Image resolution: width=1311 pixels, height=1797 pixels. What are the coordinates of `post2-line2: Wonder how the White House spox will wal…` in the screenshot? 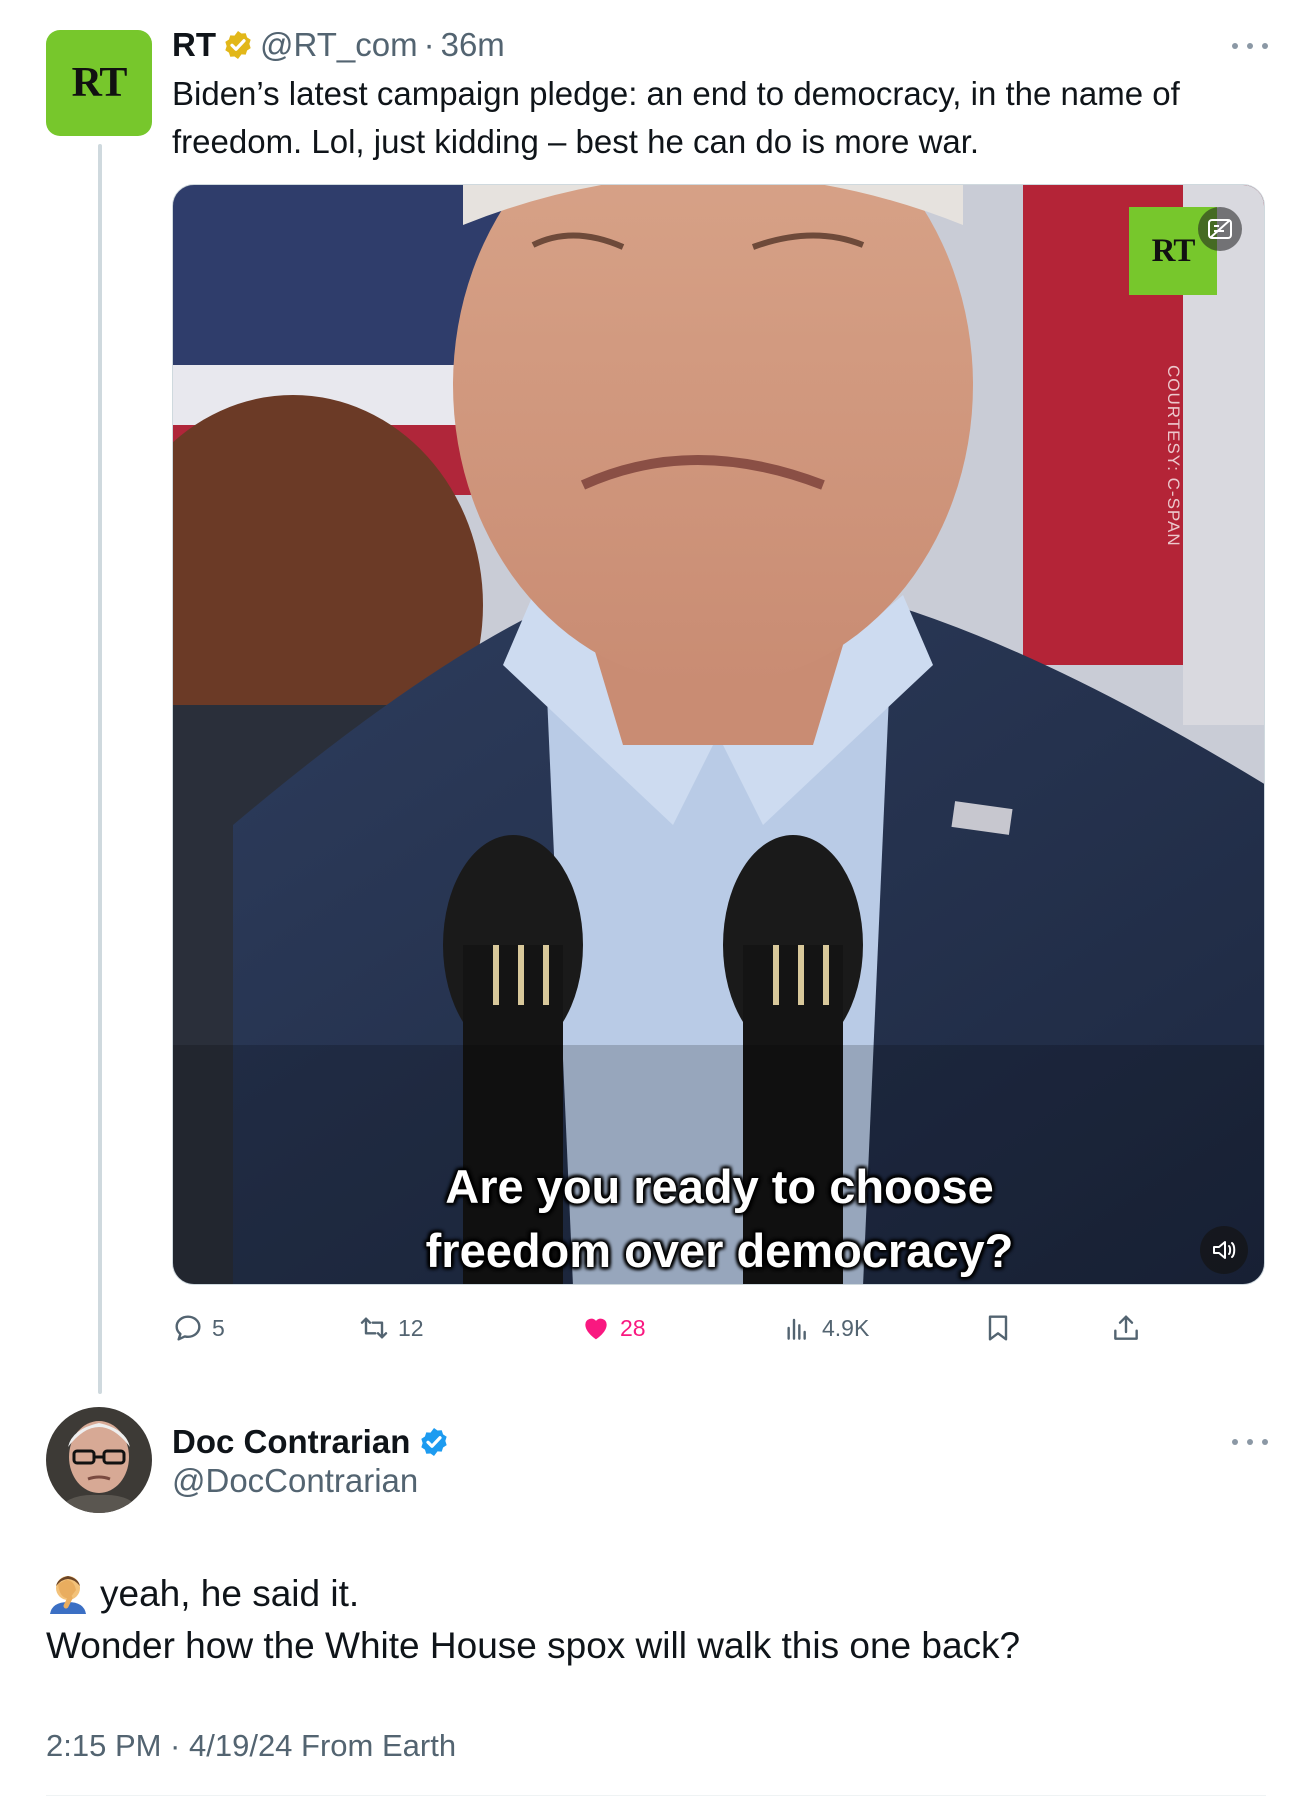 It's located at (533, 1645).